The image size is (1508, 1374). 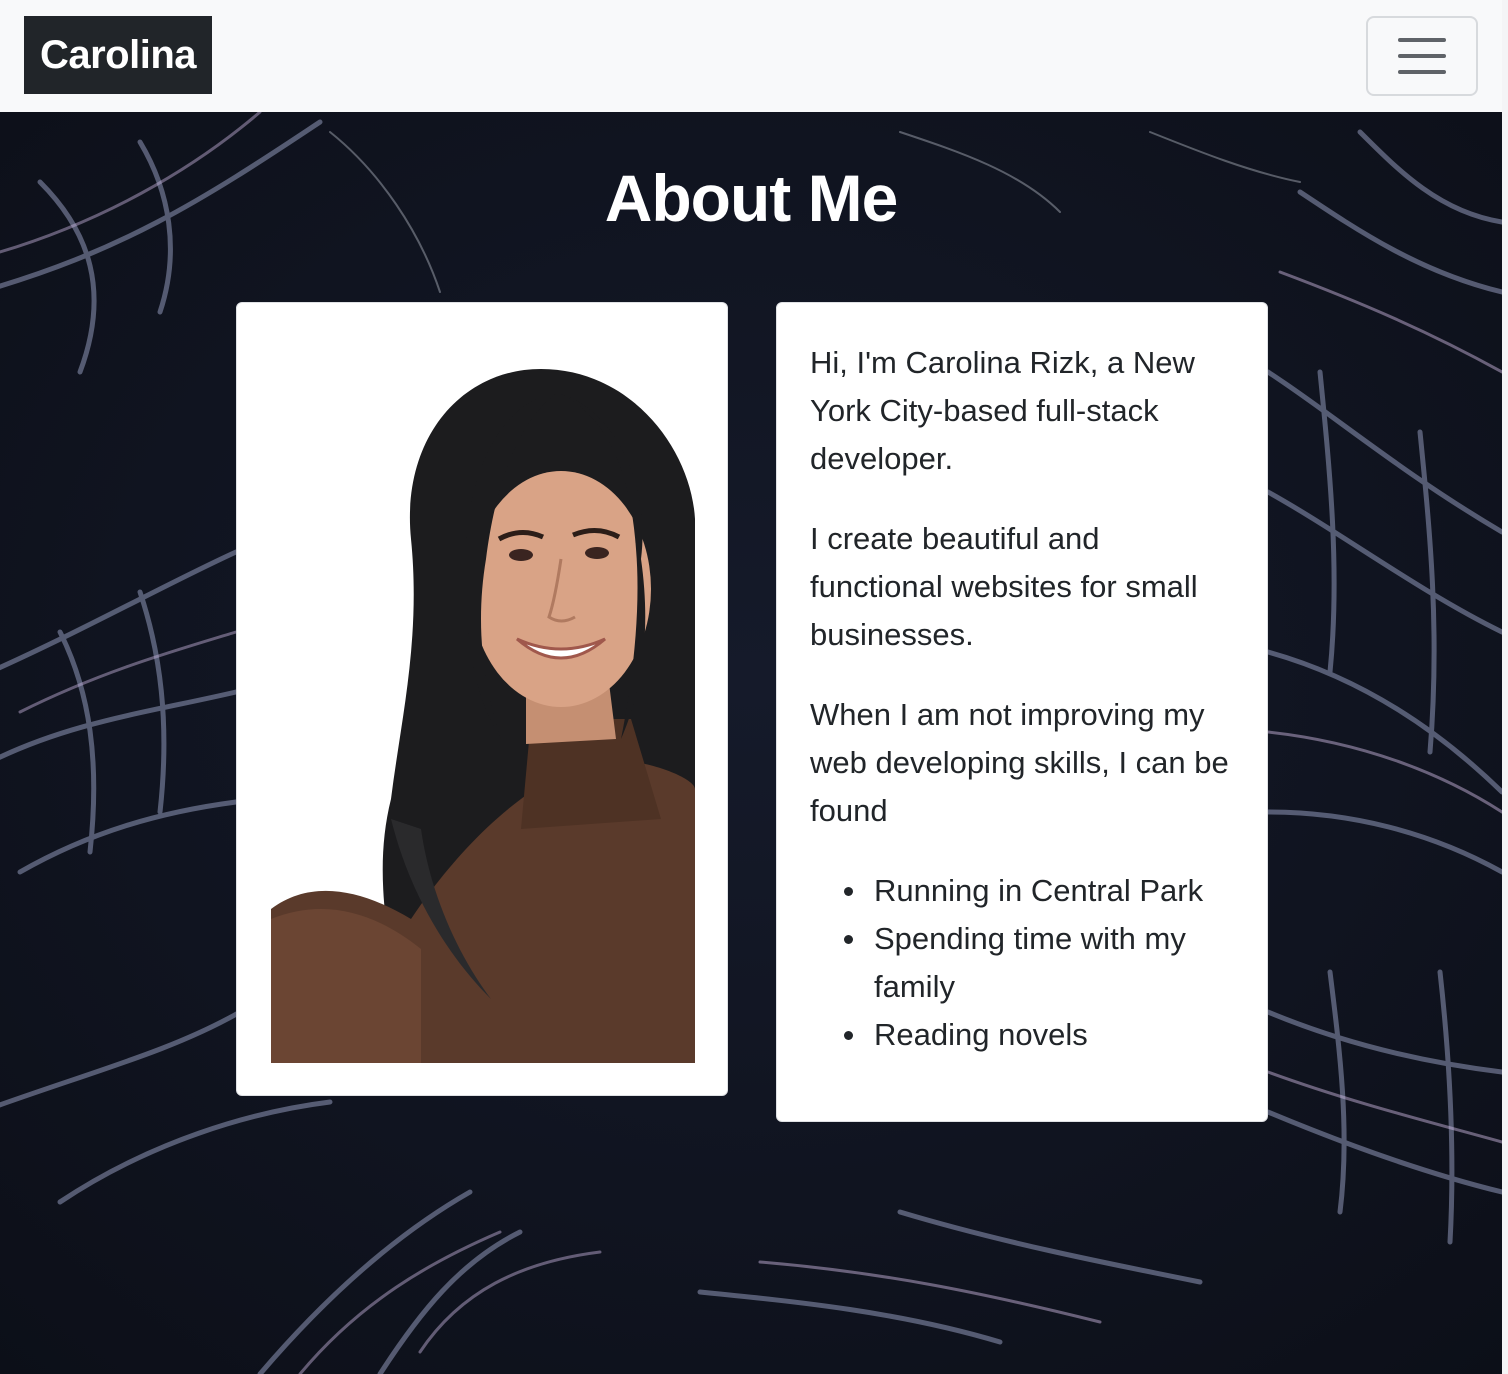 What do you see at coordinates (751, 56) in the screenshot?
I see `navbar: Carolina` at bounding box center [751, 56].